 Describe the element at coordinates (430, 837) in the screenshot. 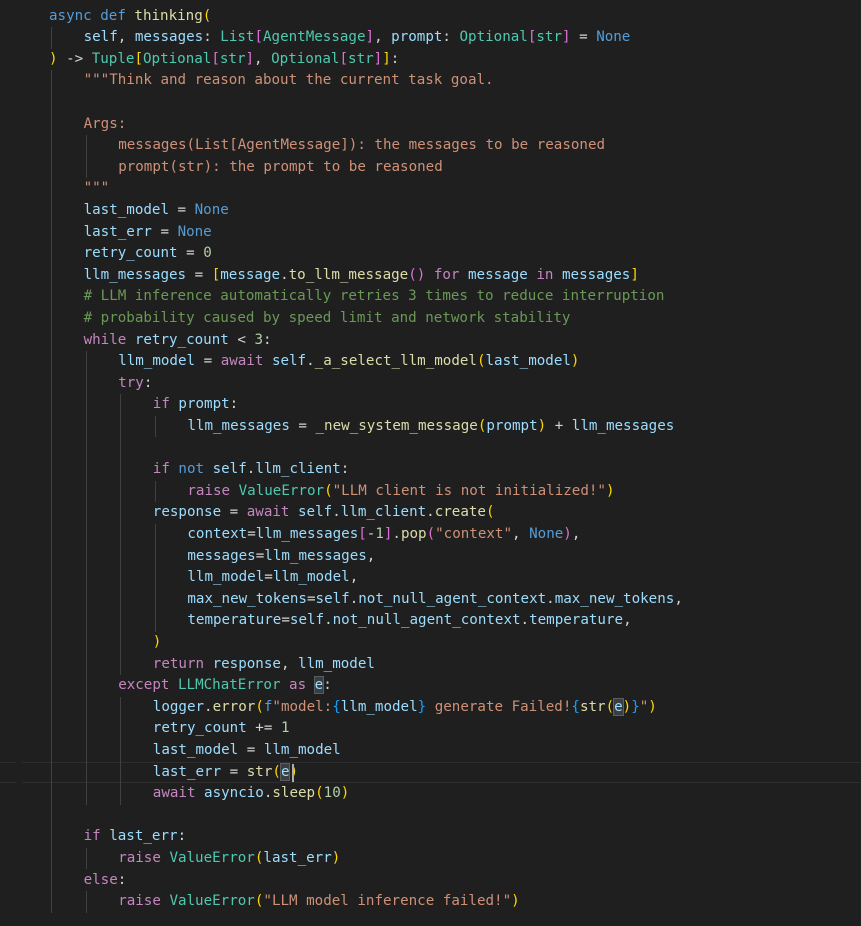

I see `code-line: if last_err:` at that location.